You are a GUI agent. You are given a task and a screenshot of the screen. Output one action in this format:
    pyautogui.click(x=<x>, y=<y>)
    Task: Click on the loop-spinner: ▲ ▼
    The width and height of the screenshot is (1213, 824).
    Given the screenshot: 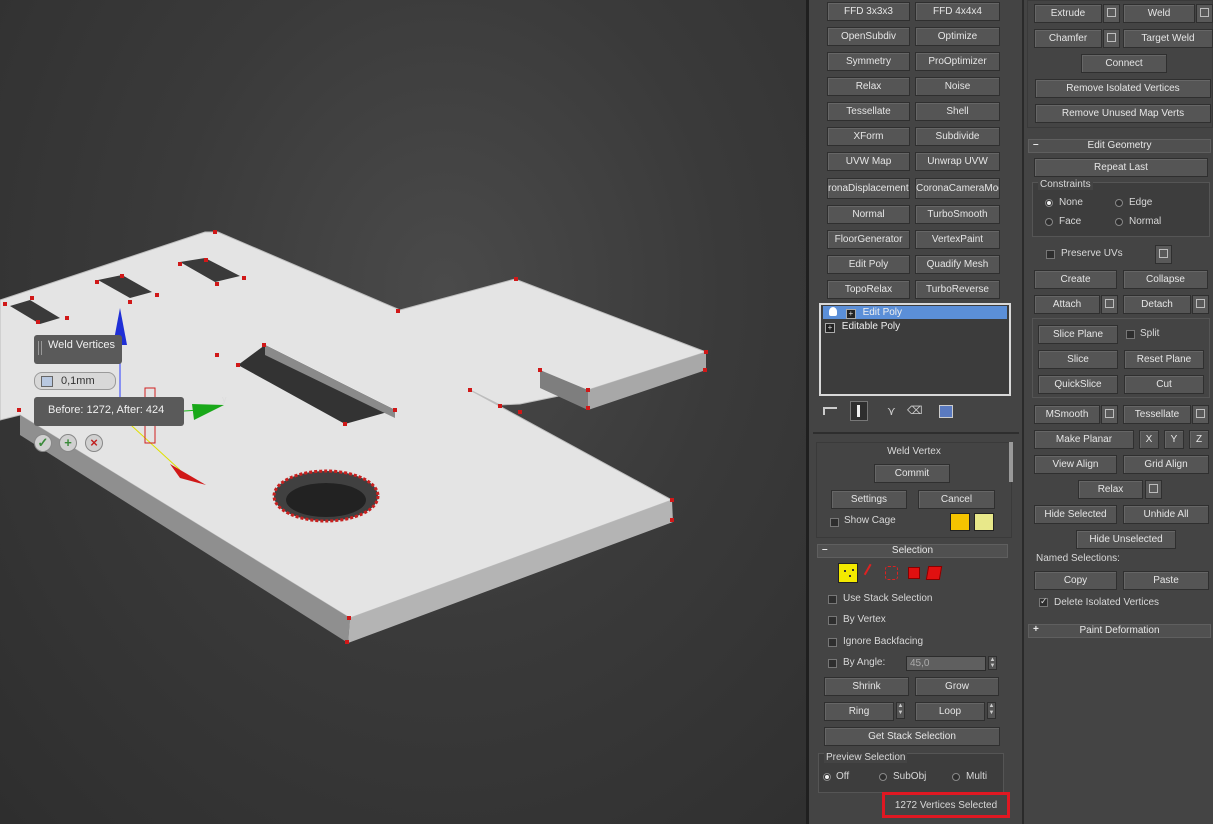 What is the action you would take?
    pyautogui.click(x=991, y=710)
    